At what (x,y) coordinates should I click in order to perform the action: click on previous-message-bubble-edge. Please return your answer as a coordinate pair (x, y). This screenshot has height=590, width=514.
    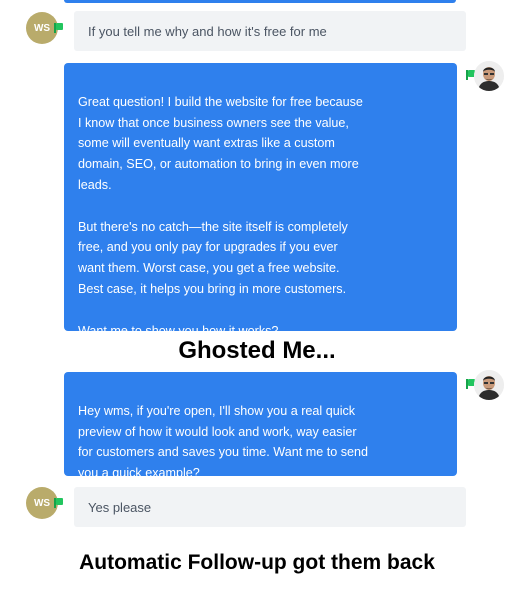
    Looking at the image, I should click on (260, 1).